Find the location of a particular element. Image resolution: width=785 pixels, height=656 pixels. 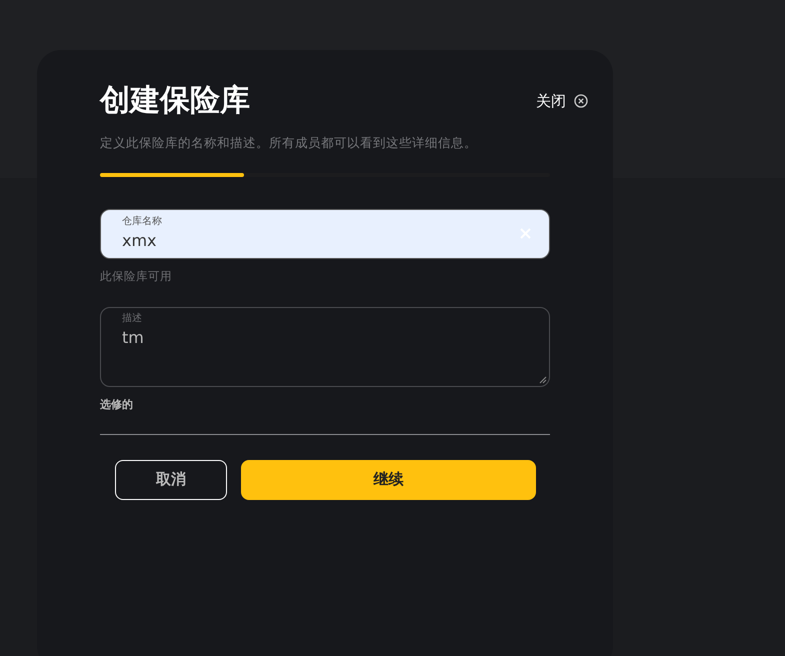

continue-button: 继续 is located at coordinates (388, 480).